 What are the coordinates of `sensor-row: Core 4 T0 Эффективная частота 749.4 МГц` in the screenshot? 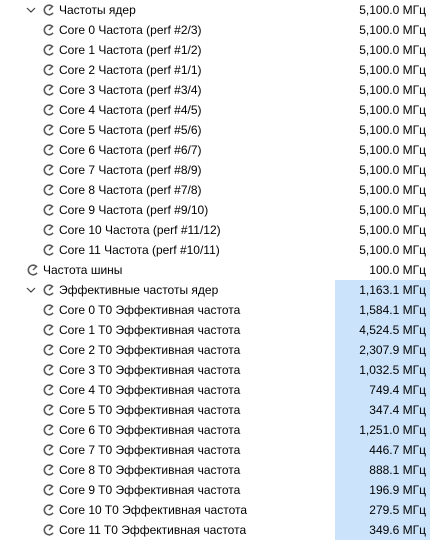 It's located at (219, 390).